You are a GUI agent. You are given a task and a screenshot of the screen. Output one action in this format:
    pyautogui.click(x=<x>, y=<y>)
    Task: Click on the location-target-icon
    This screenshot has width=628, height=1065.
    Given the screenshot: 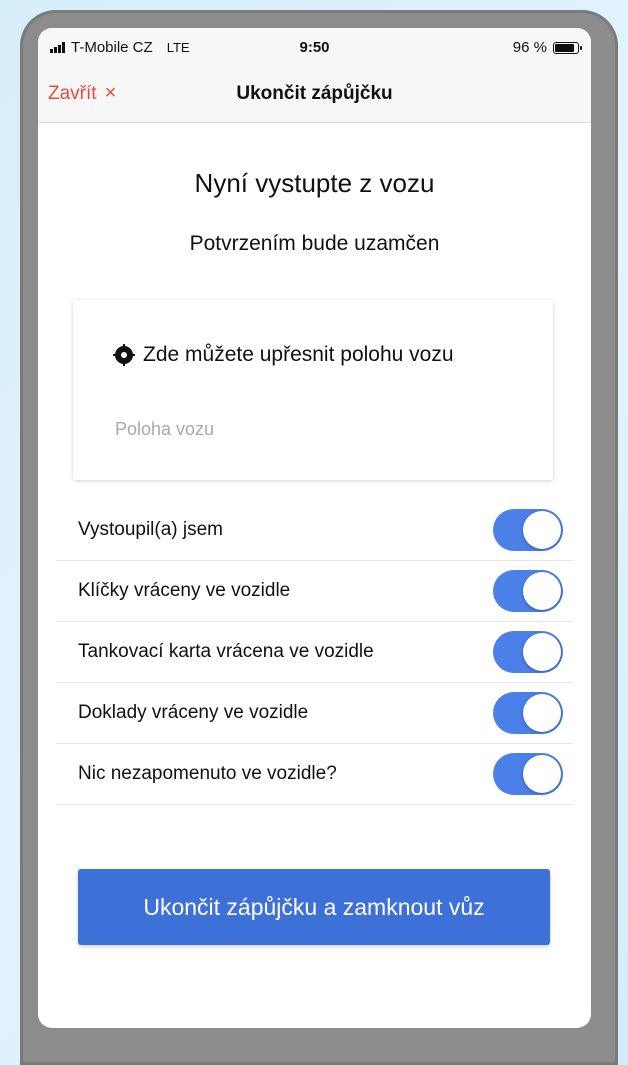 What is the action you would take?
    pyautogui.click(x=124, y=355)
    